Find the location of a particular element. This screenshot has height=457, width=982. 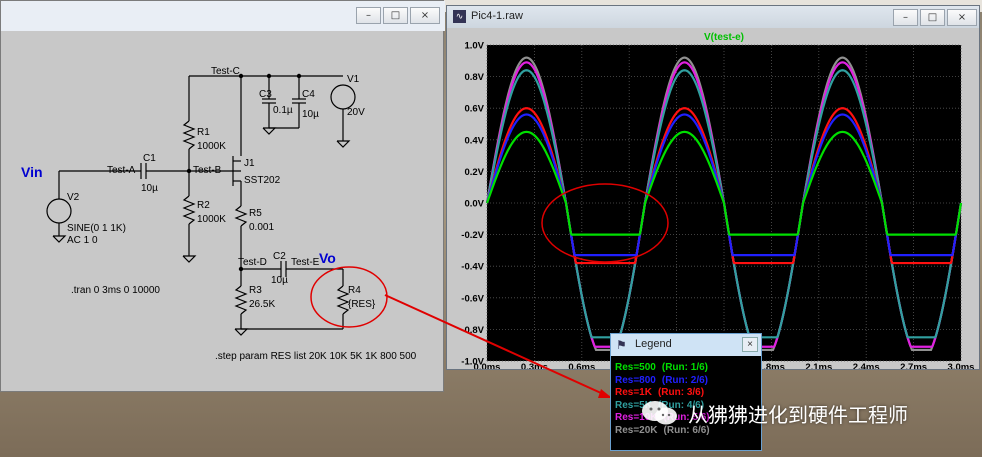

wechat-icon is located at coordinates (660, 413).